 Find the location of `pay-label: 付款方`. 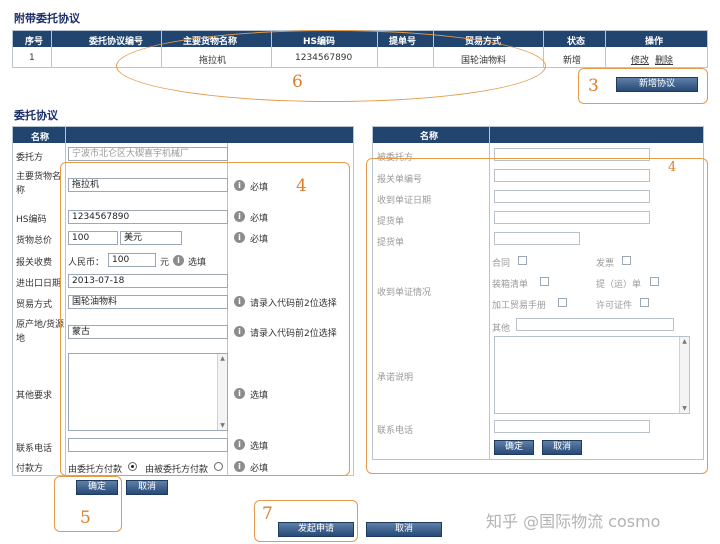

pay-label: 付款方 is located at coordinates (30, 469).